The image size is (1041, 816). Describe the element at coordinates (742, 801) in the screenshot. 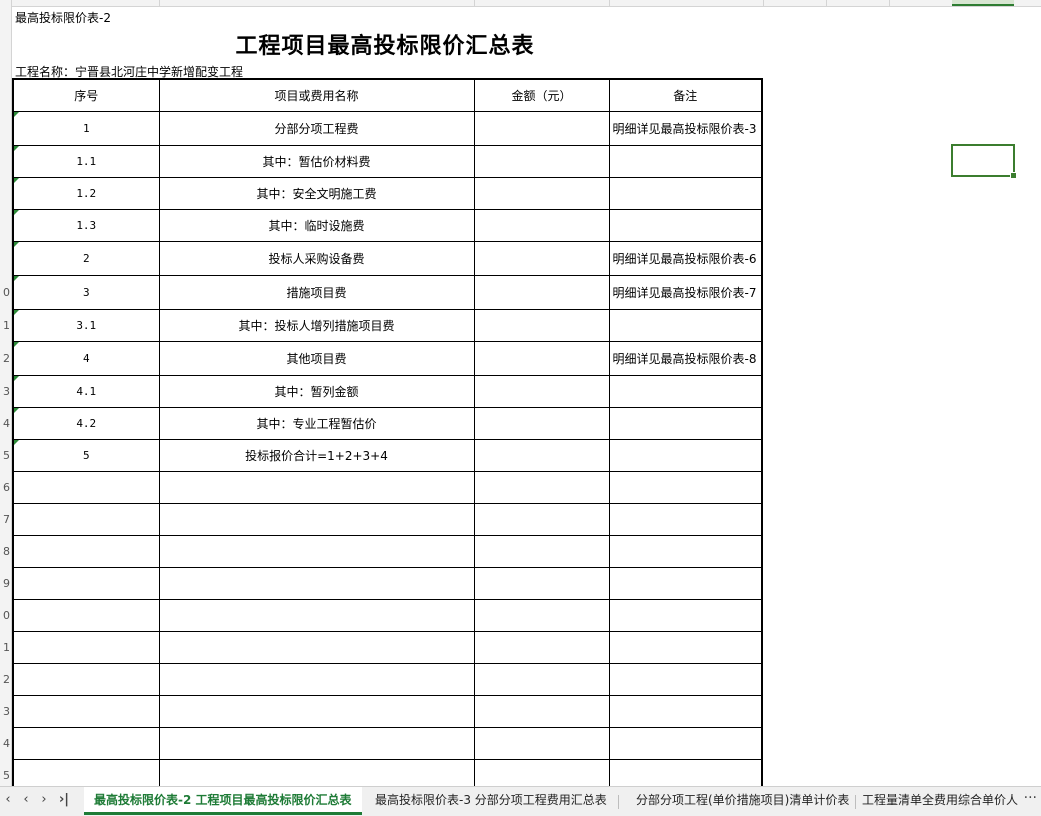

I see `sheet-tab: 分部分项工程(单价措施项目)清单计价表` at that location.